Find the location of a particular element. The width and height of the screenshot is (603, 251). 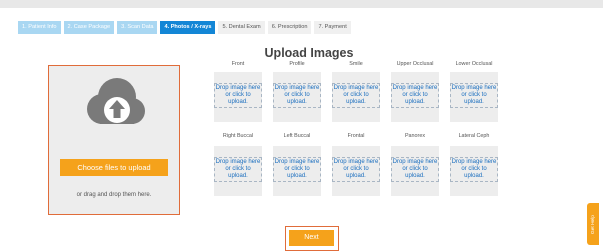

image-slot-smile: Drop image here or click to upload. is located at coordinates (356, 97).